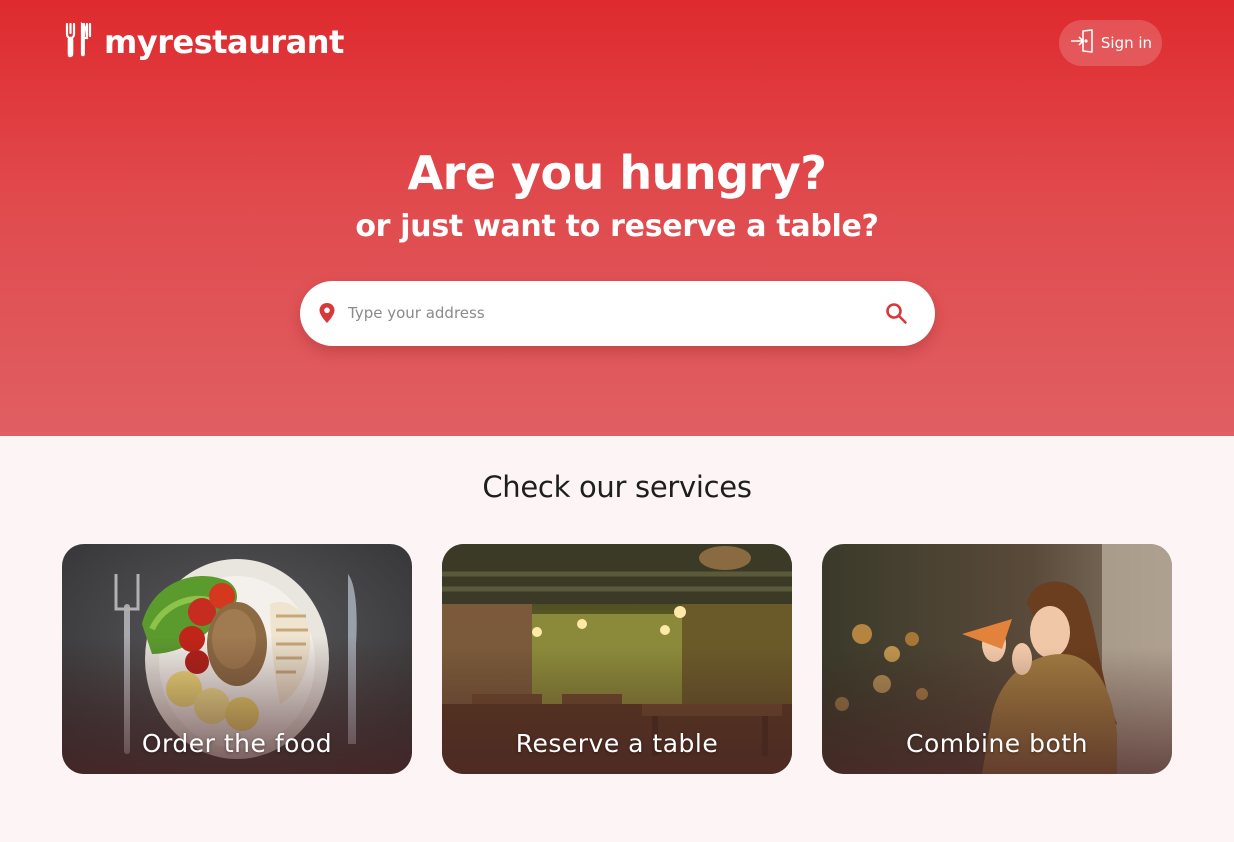 Image resolution: width=1234 pixels, height=842 pixels. What do you see at coordinates (1126, 43) in the screenshot?
I see `sign-in-label: Sign in` at bounding box center [1126, 43].